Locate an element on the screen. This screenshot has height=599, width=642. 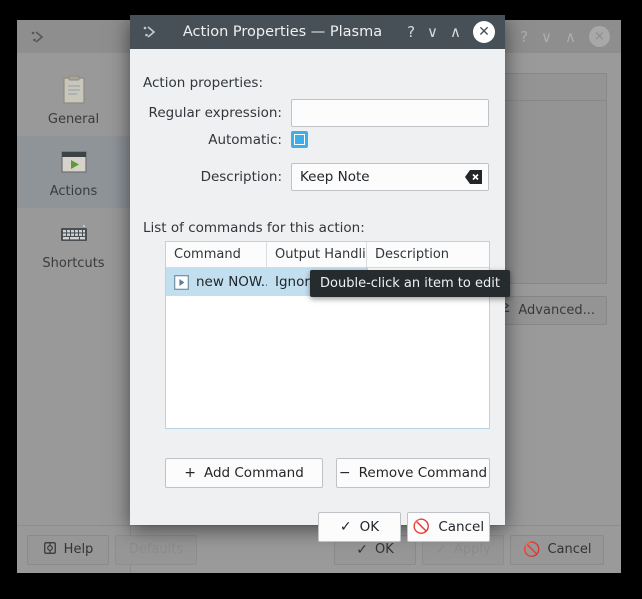
sidebar-item-actions-label: Actions is located at coordinates (73, 191).